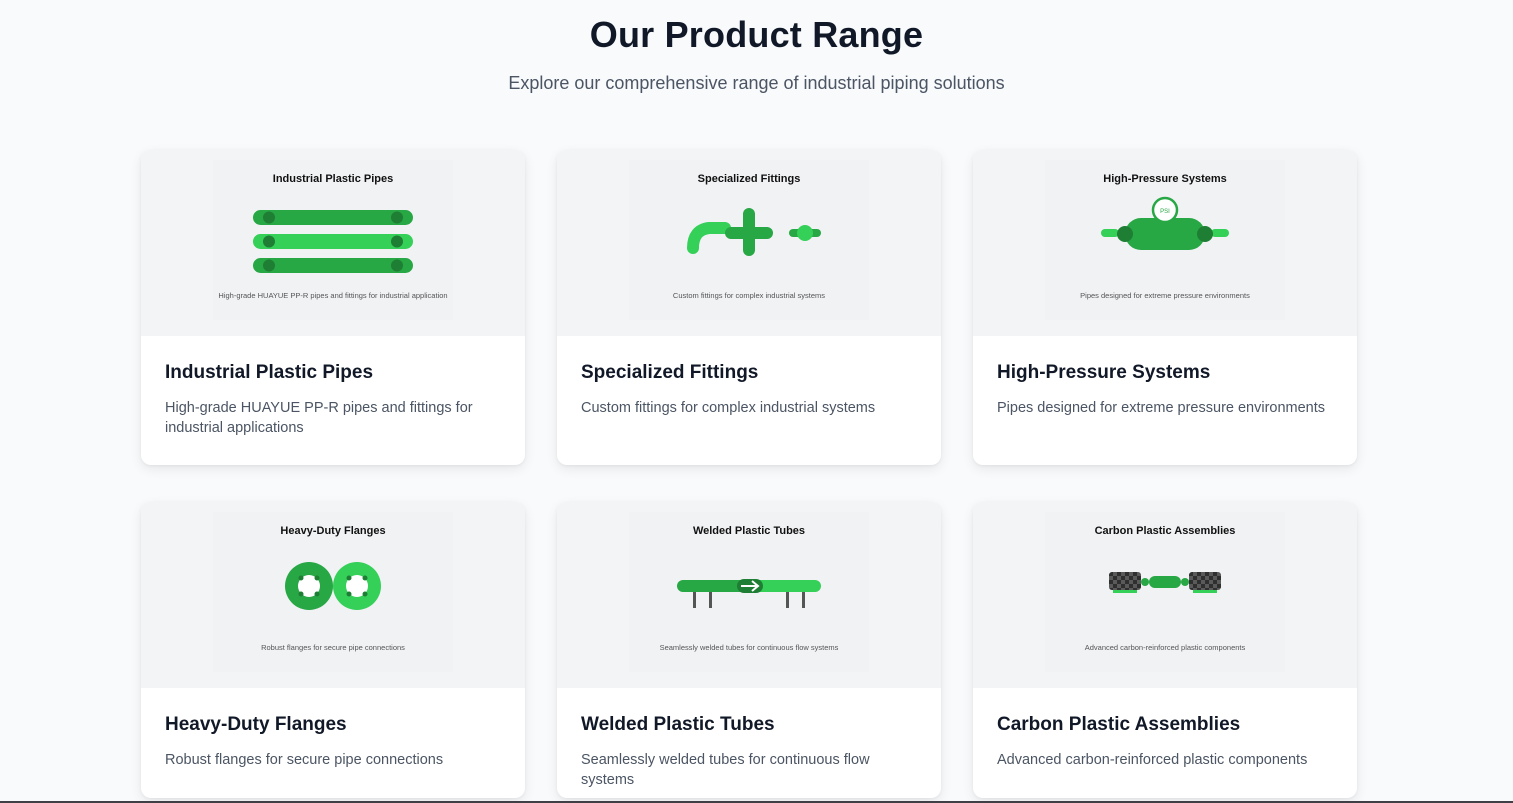 The image size is (1513, 803). Describe the element at coordinates (333, 179) in the screenshot. I see `image-title: Industrial Plastic Pipes` at that location.